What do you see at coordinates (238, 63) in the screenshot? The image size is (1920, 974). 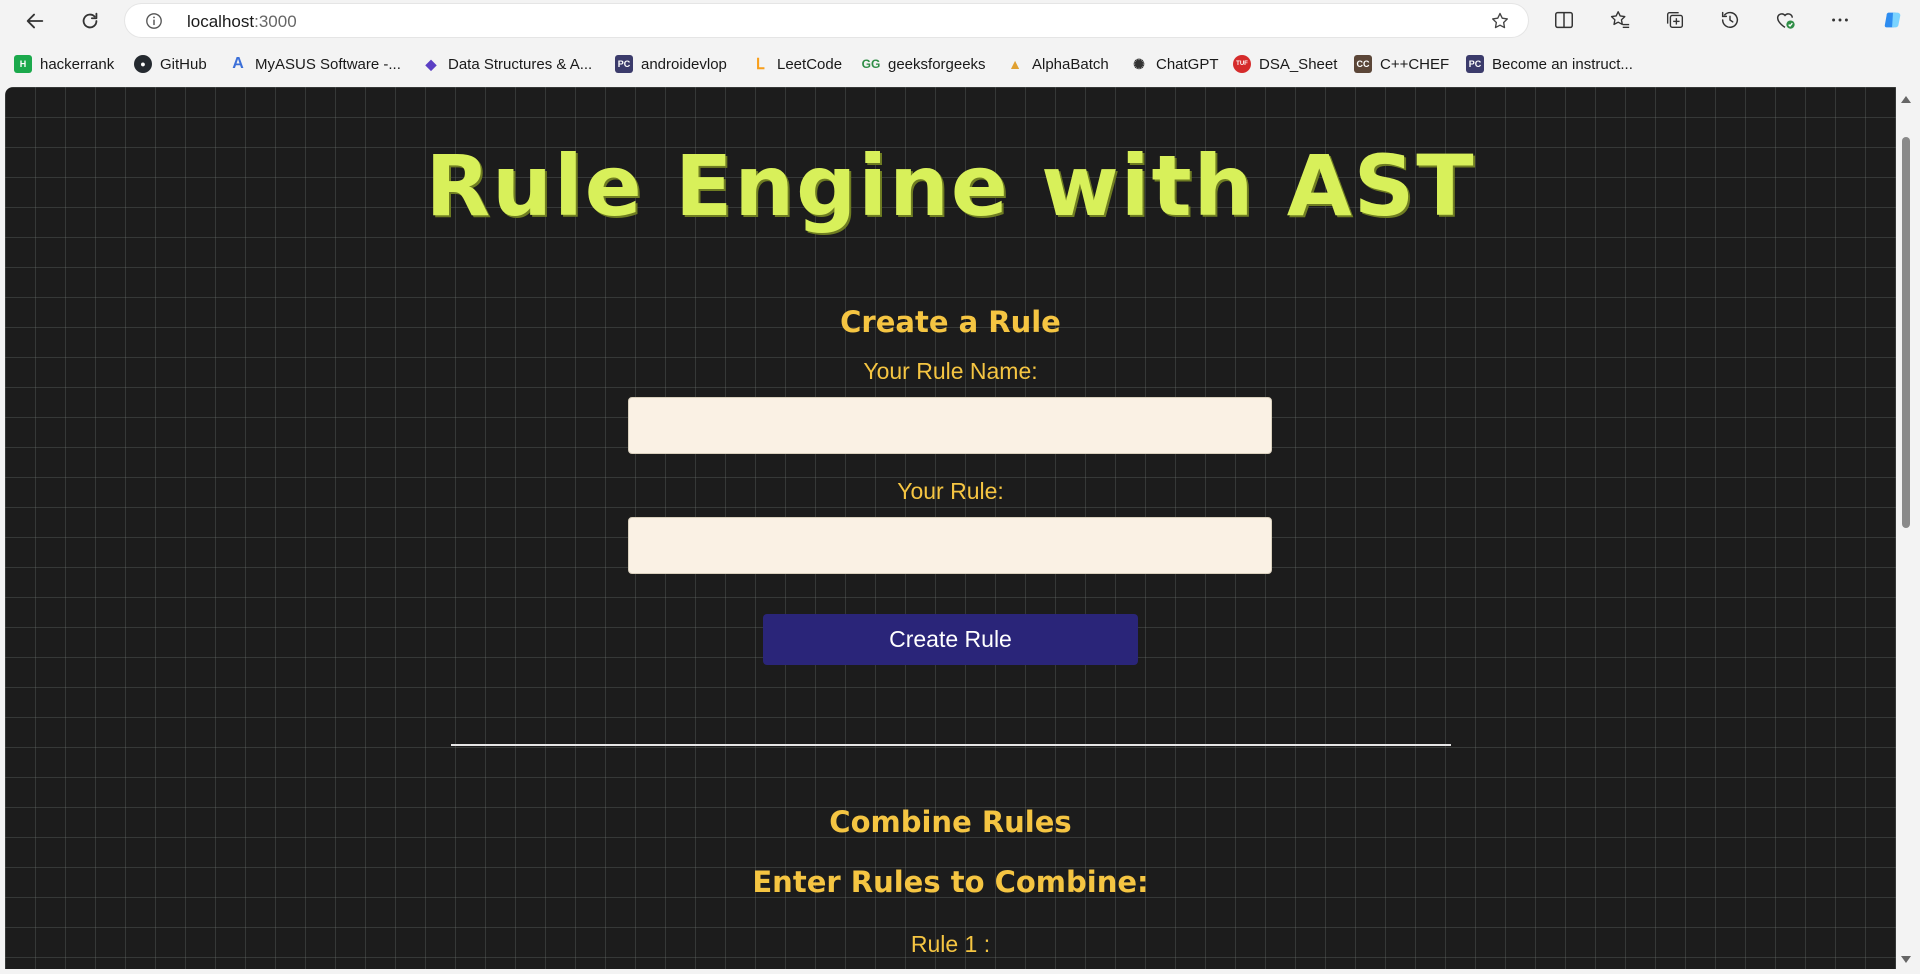 I see `asus-icon: A` at bounding box center [238, 63].